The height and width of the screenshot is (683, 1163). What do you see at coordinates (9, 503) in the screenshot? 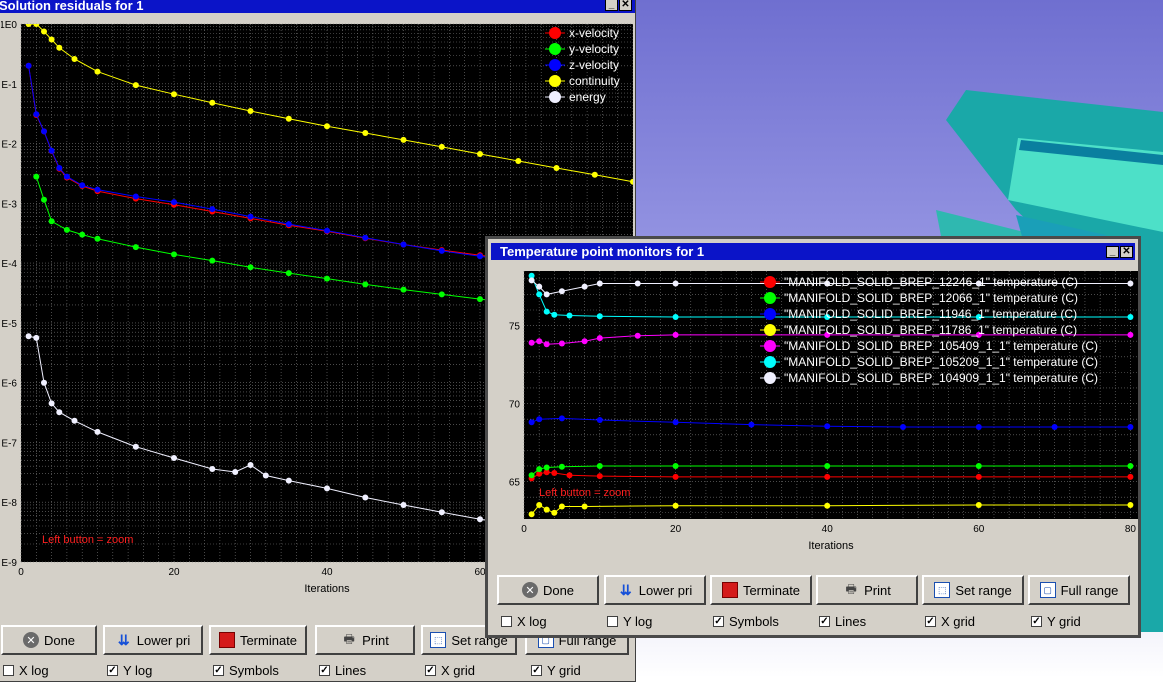
I see `y-tick-label: 1E-8` at bounding box center [9, 503].